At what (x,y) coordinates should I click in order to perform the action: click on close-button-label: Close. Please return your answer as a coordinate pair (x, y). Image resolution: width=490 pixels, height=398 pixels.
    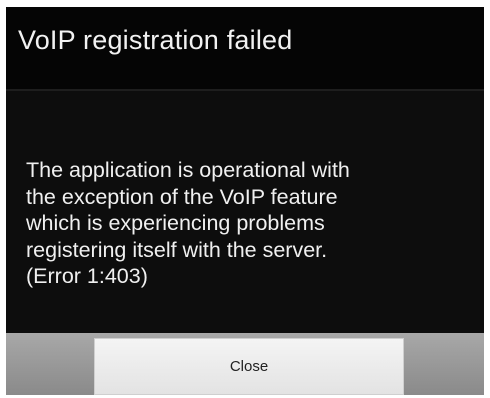
    Looking at the image, I should click on (249, 366).